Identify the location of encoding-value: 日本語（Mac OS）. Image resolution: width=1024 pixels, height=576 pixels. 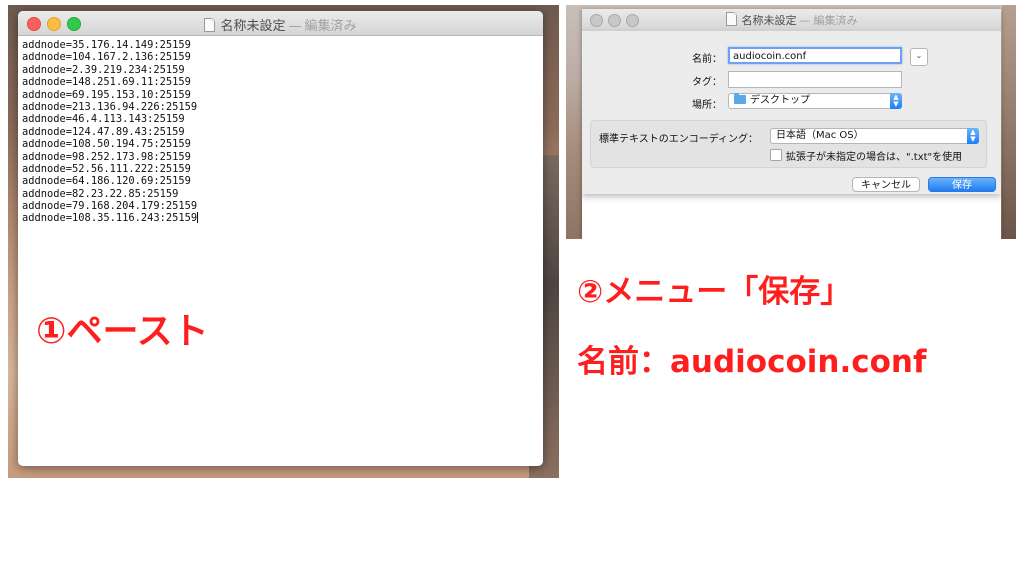
(820, 135).